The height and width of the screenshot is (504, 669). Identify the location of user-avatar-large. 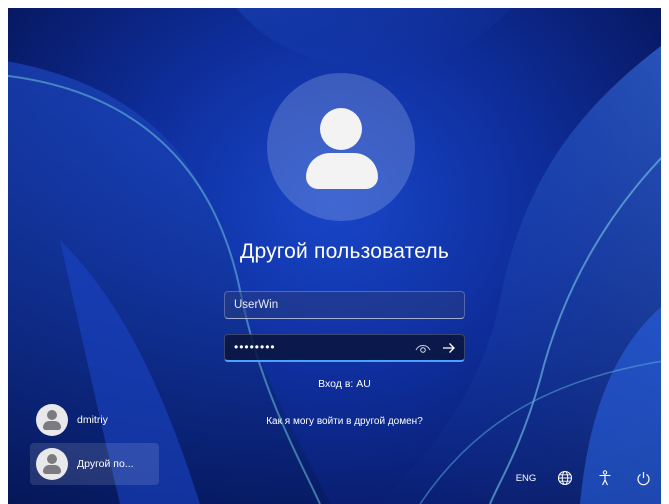
(341, 147).